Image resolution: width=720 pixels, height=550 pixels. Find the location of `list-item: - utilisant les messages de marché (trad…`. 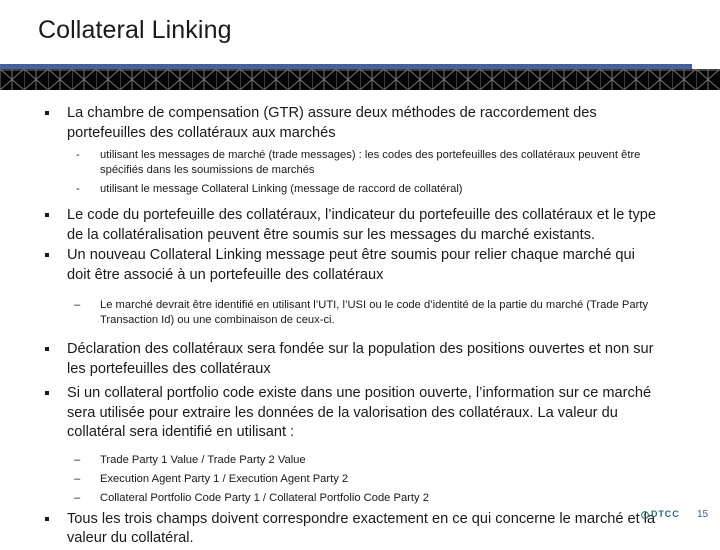

list-item: - utilisant les messages de marché (trad… is located at coordinates (360, 163).